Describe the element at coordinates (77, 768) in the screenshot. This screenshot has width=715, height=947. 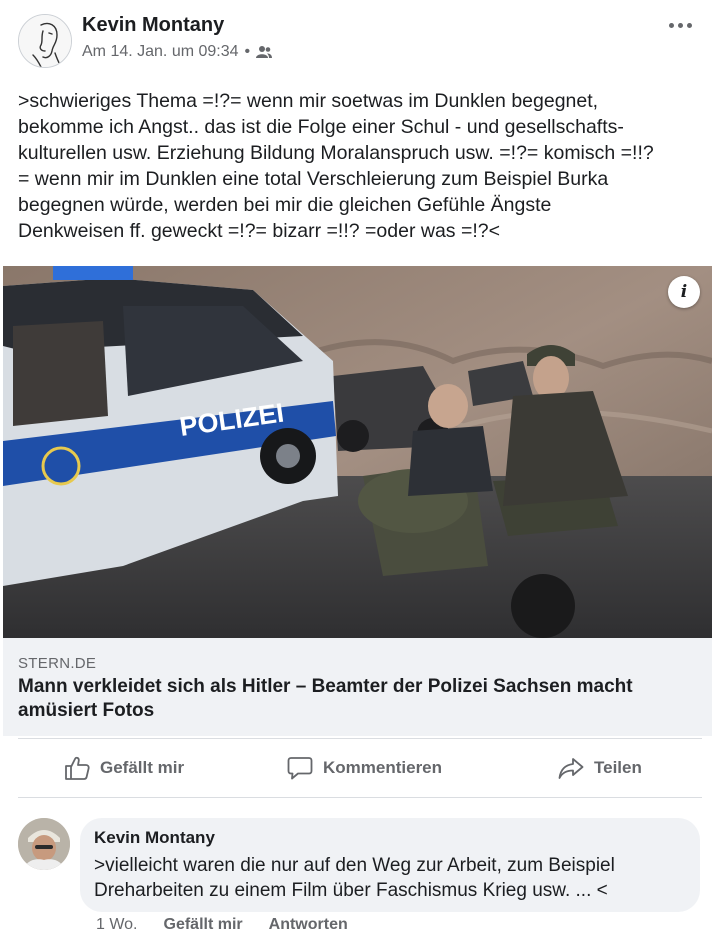
I see `thumbs-up-icon` at that location.